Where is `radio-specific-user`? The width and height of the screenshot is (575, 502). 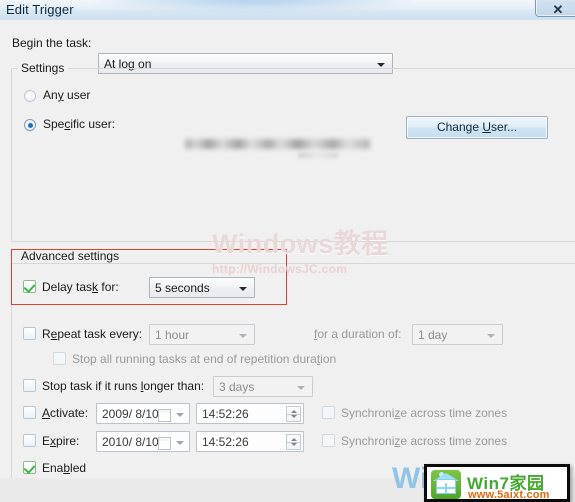
radio-specific-user is located at coordinates (30, 125).